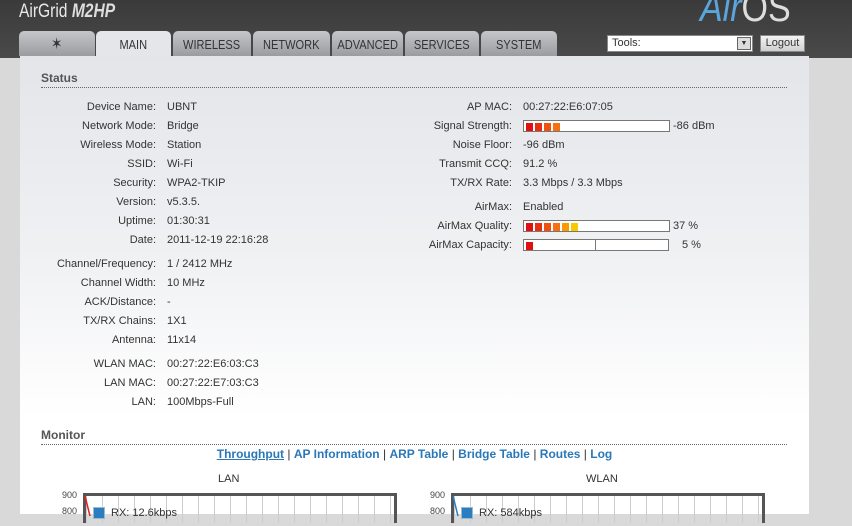 This screenshot has height=526, width=852. Describe the element at coordinates (119, 126) in the screenshot. I see `status-label: Network Mode:` at that location.